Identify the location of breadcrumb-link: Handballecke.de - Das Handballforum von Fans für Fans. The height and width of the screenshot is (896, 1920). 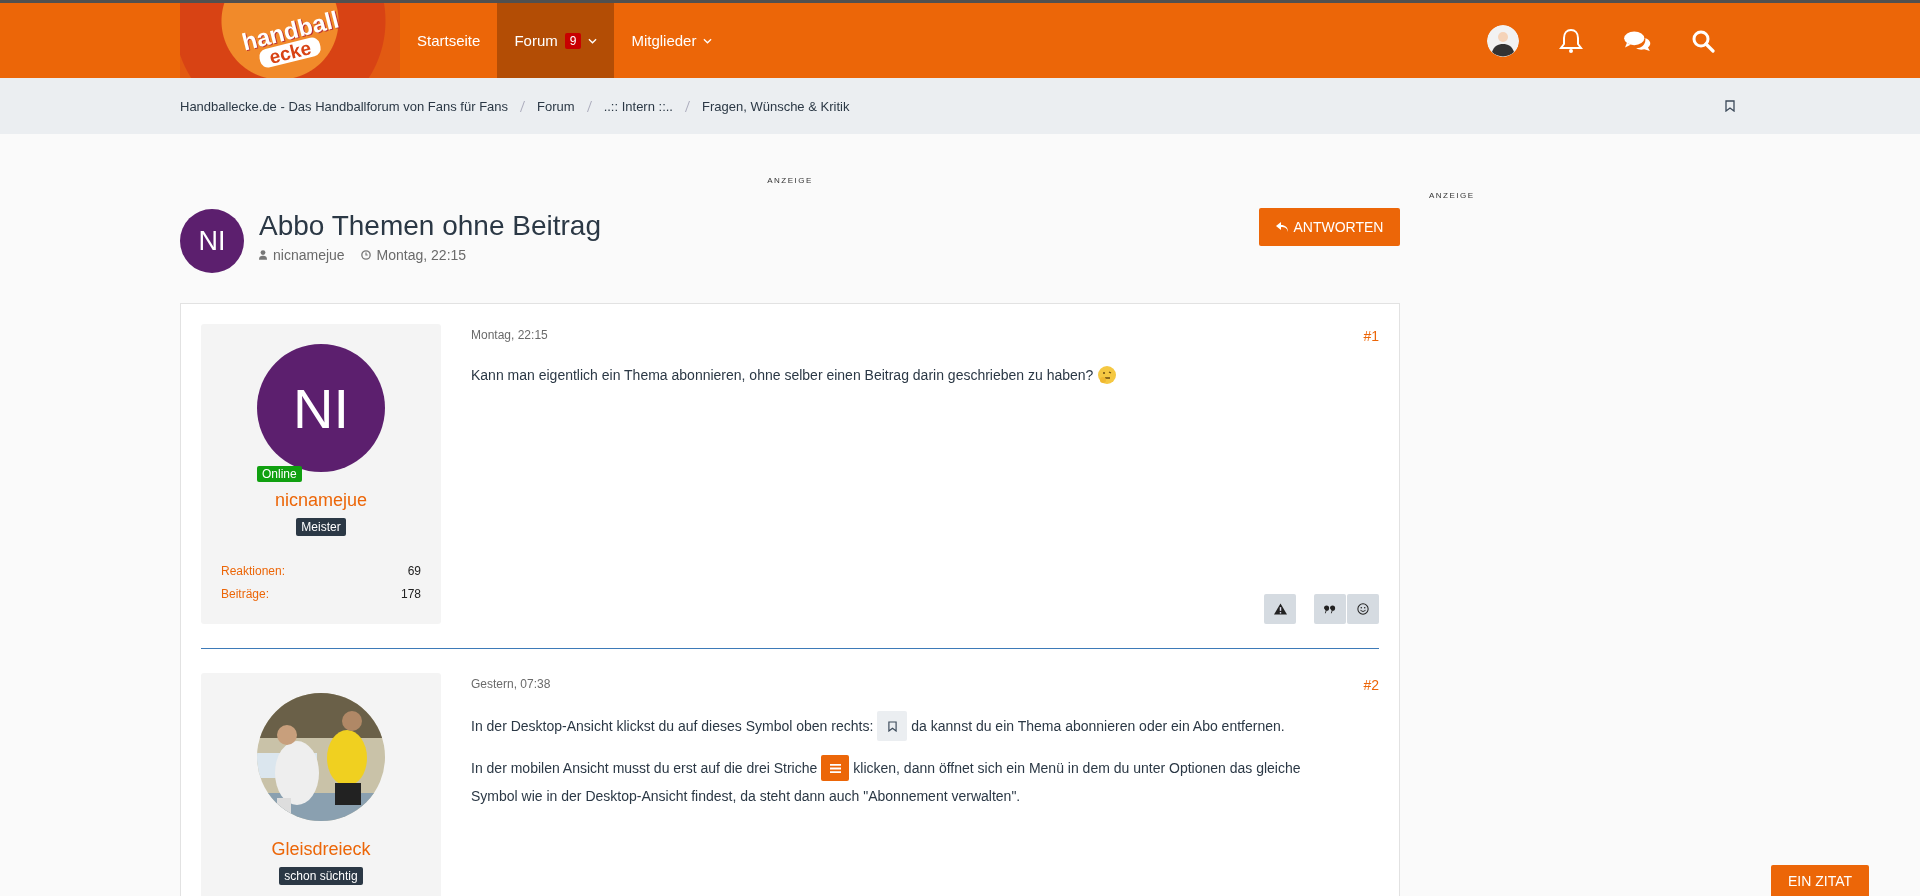
(344, 106).